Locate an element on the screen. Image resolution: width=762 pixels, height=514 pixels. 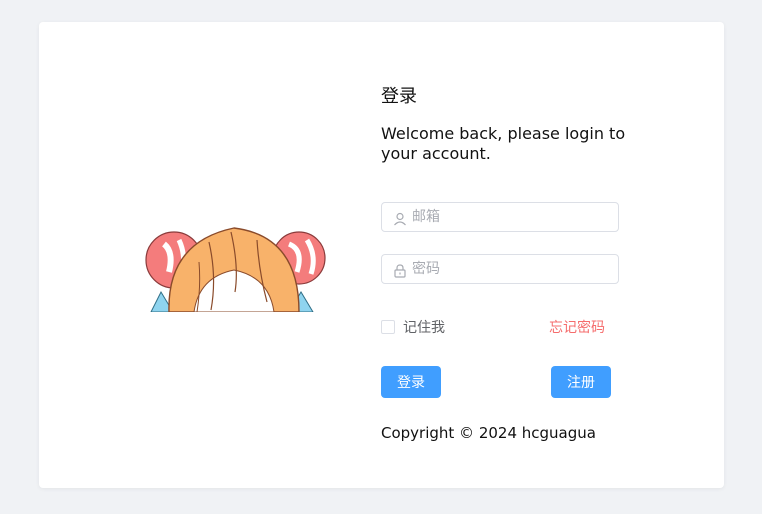
remember-me: 记住我 is located at coordinates (413, 327).